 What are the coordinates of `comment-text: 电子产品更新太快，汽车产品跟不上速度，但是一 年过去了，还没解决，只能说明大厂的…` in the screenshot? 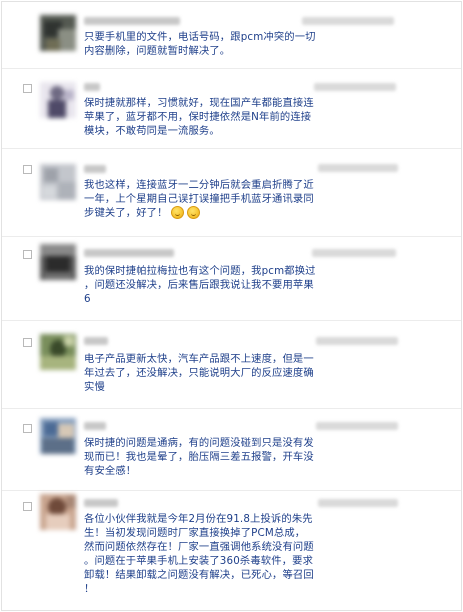 It's located at (200, 373).